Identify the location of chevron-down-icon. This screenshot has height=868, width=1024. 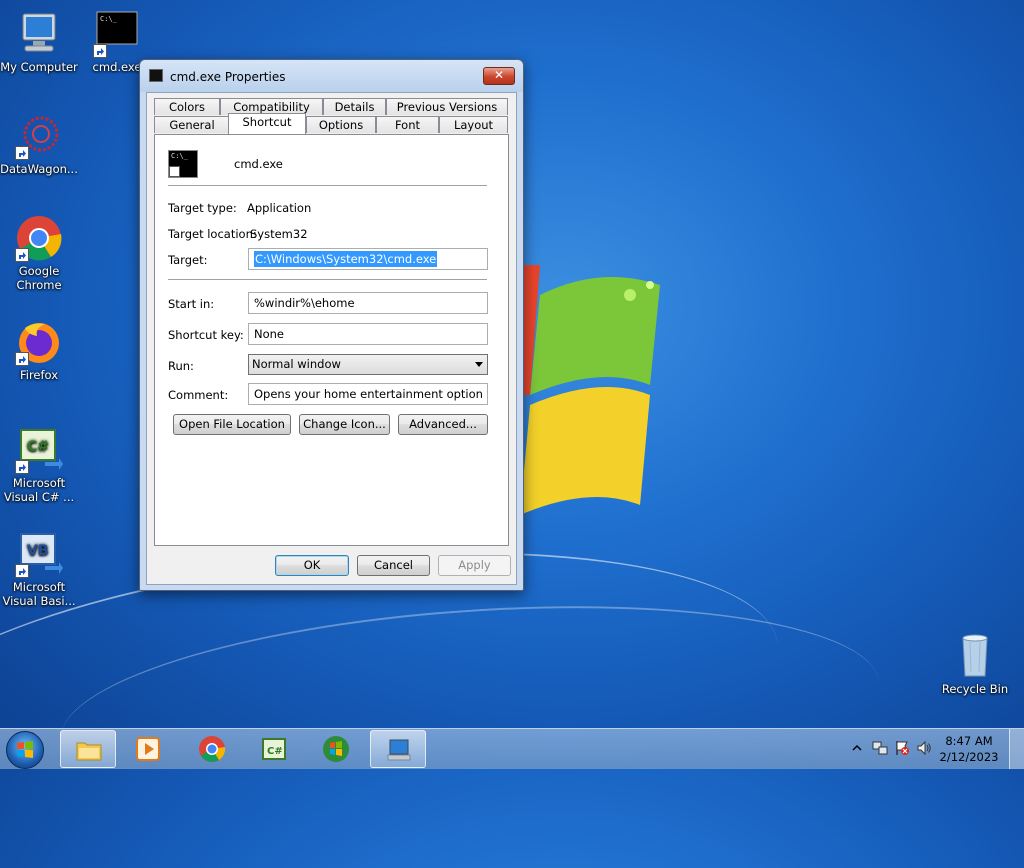
(479, 364).